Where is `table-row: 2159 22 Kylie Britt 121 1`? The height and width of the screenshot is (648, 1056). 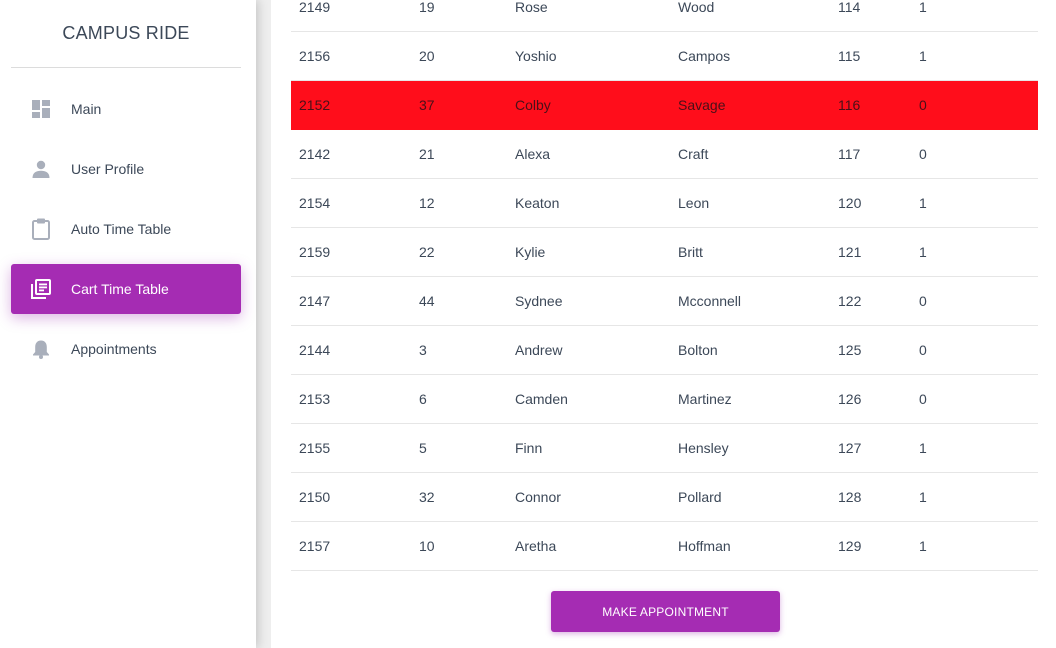
table-row: 2159 22 Kylie Britt 121 1 is located at coordinates (664, 252).